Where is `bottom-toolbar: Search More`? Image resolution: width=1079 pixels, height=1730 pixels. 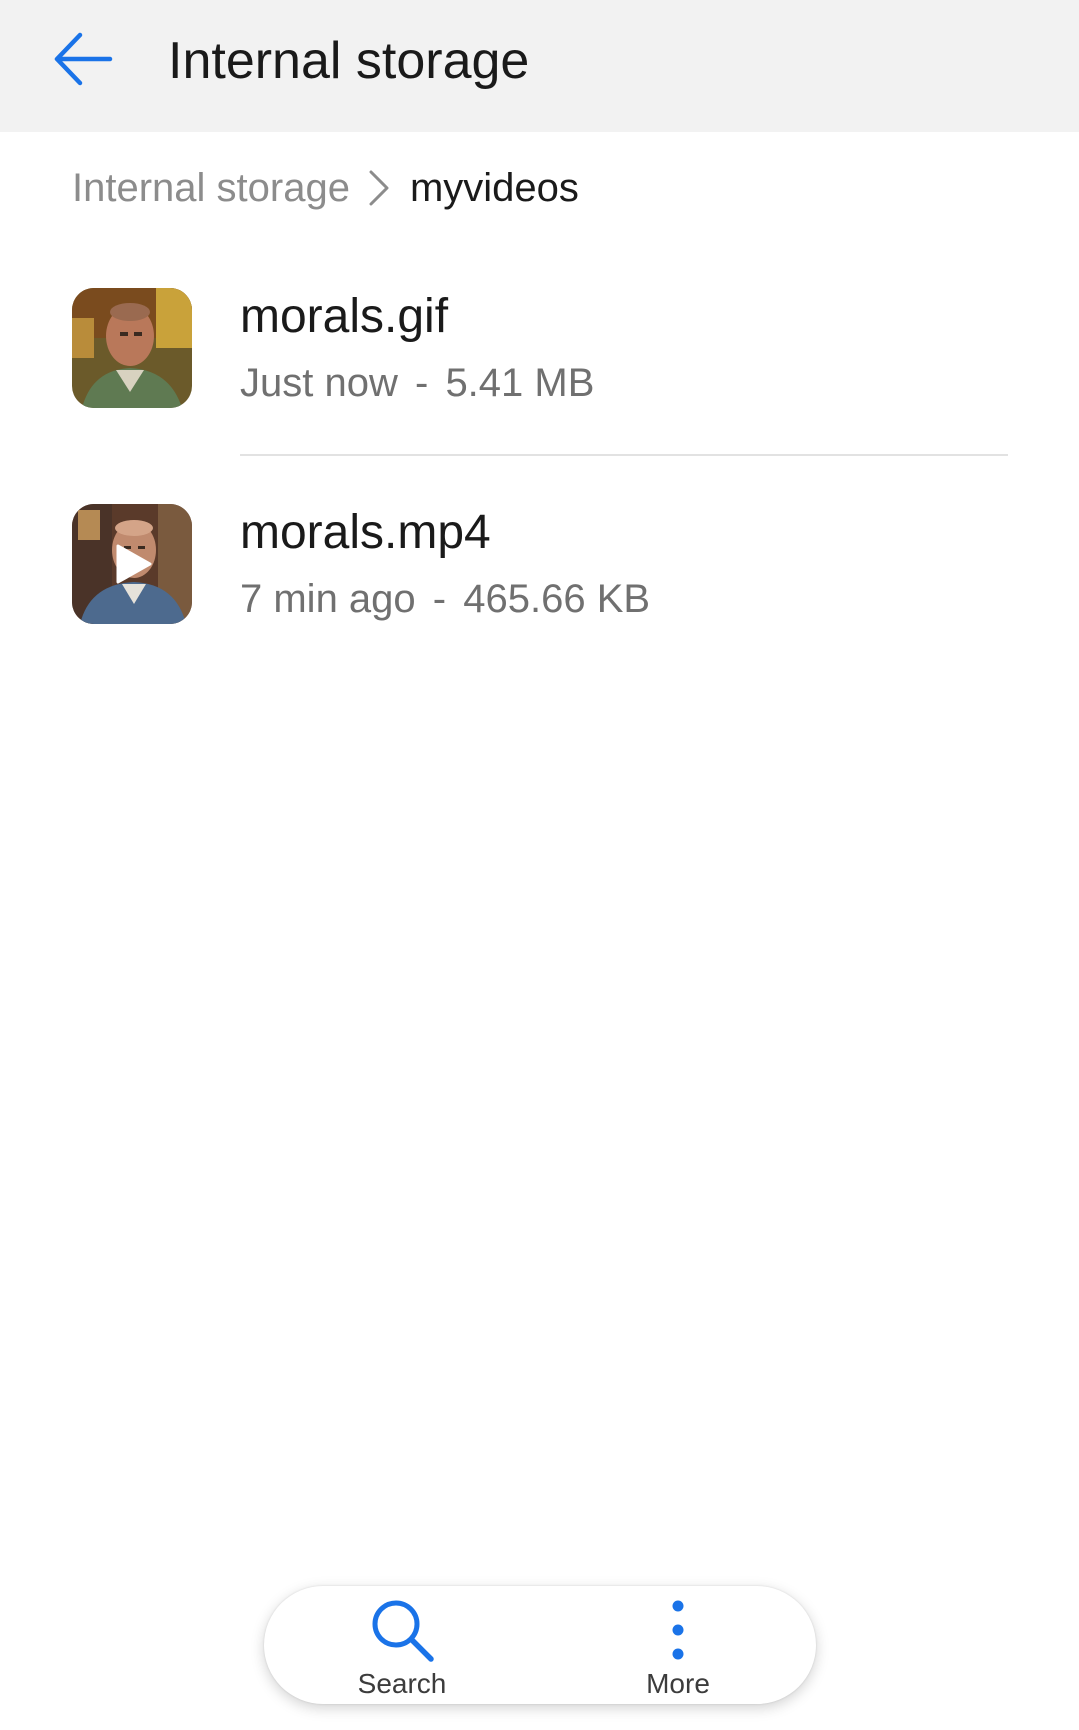 bottom-toolbar: Search More is located at coordinates (540, 1645).